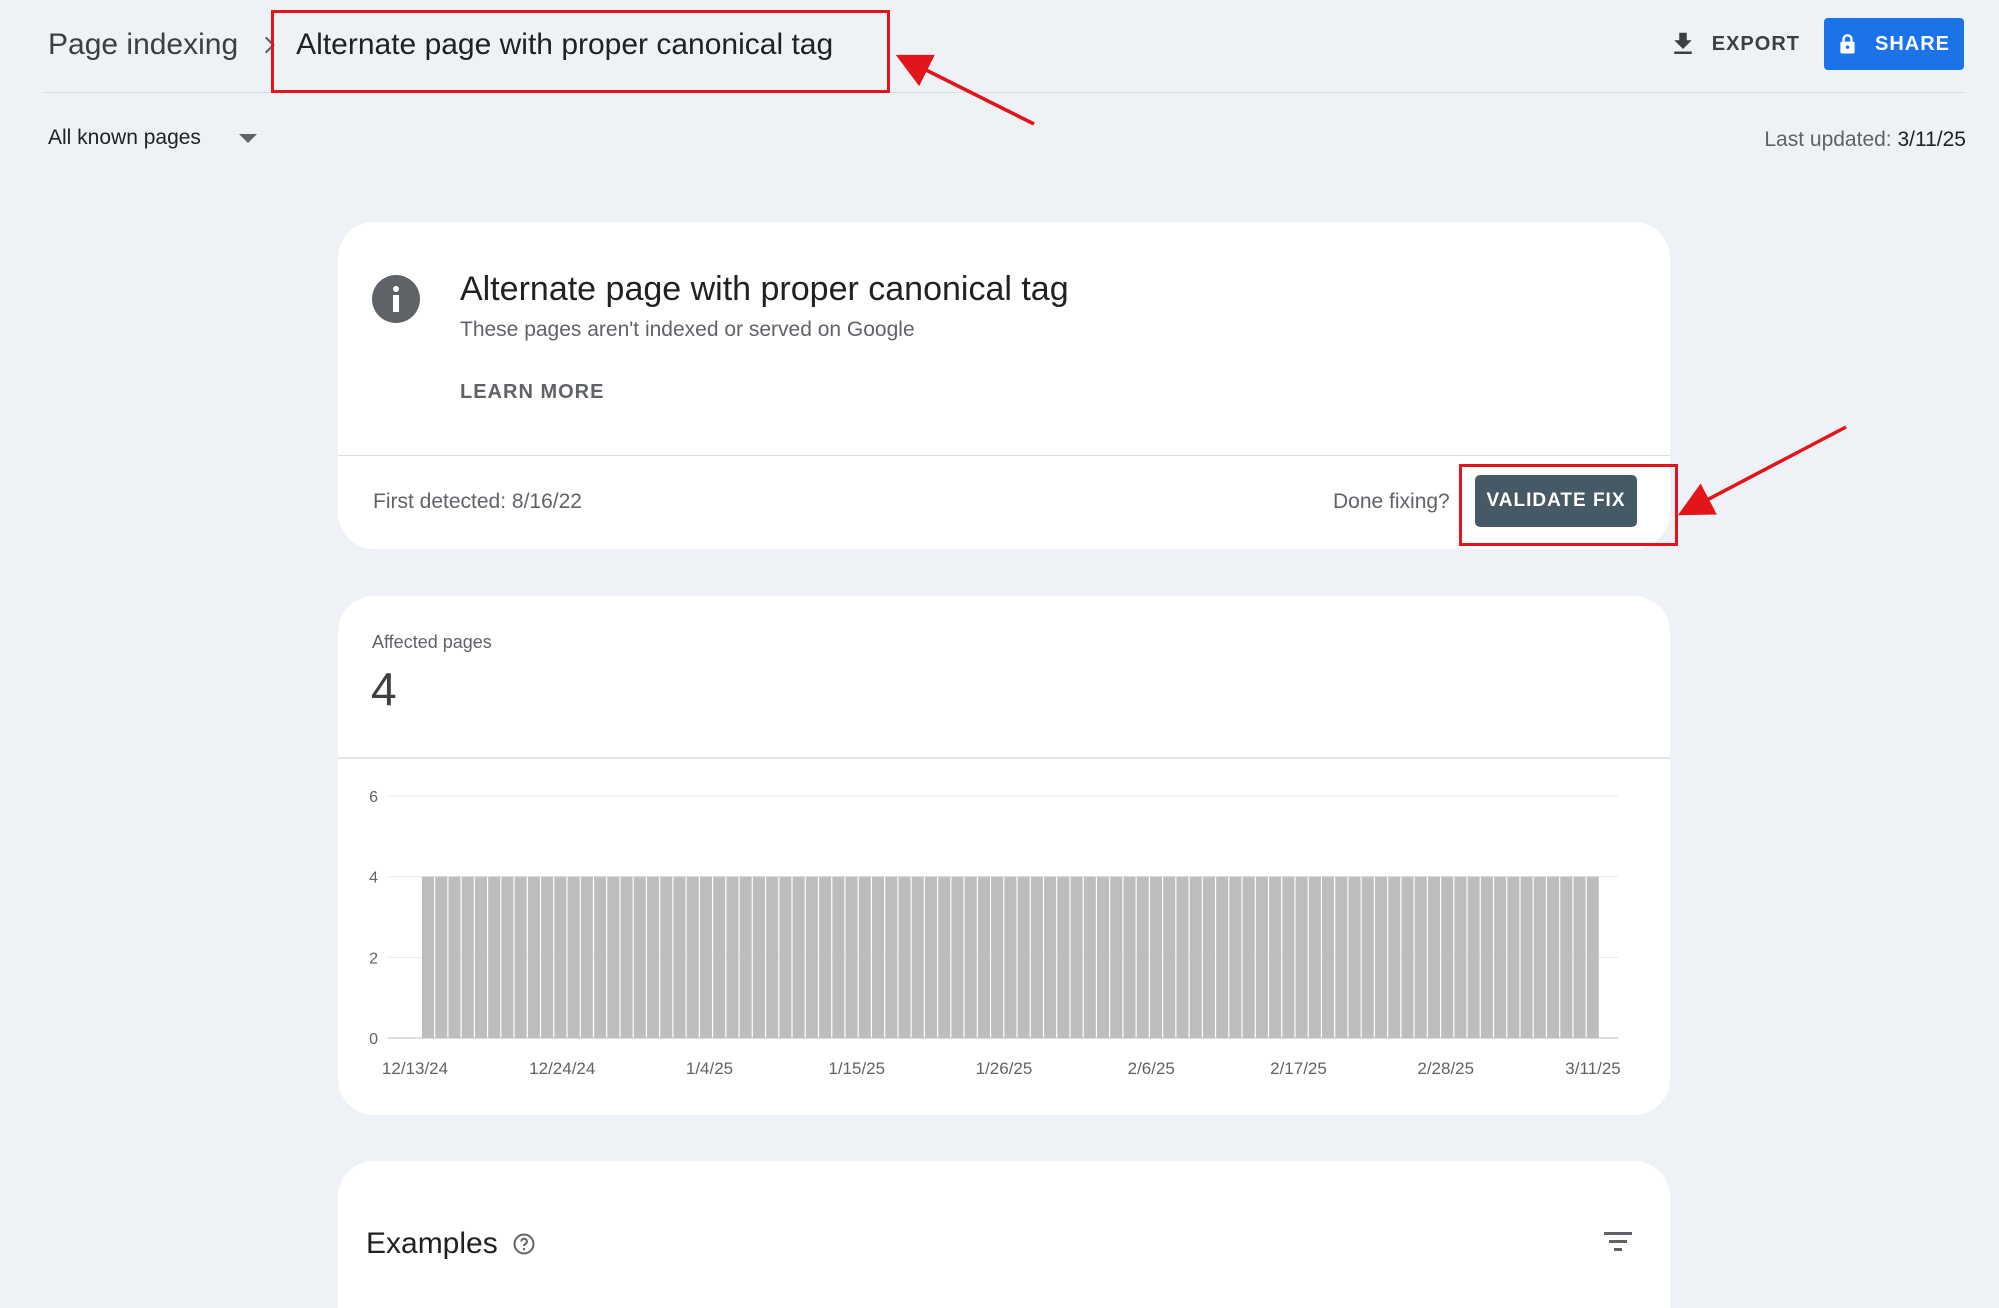 Image resolution: width=1999 pixels, height=1308 pixels. I want to click on export-label: EXPORT, so click(1755, 43).